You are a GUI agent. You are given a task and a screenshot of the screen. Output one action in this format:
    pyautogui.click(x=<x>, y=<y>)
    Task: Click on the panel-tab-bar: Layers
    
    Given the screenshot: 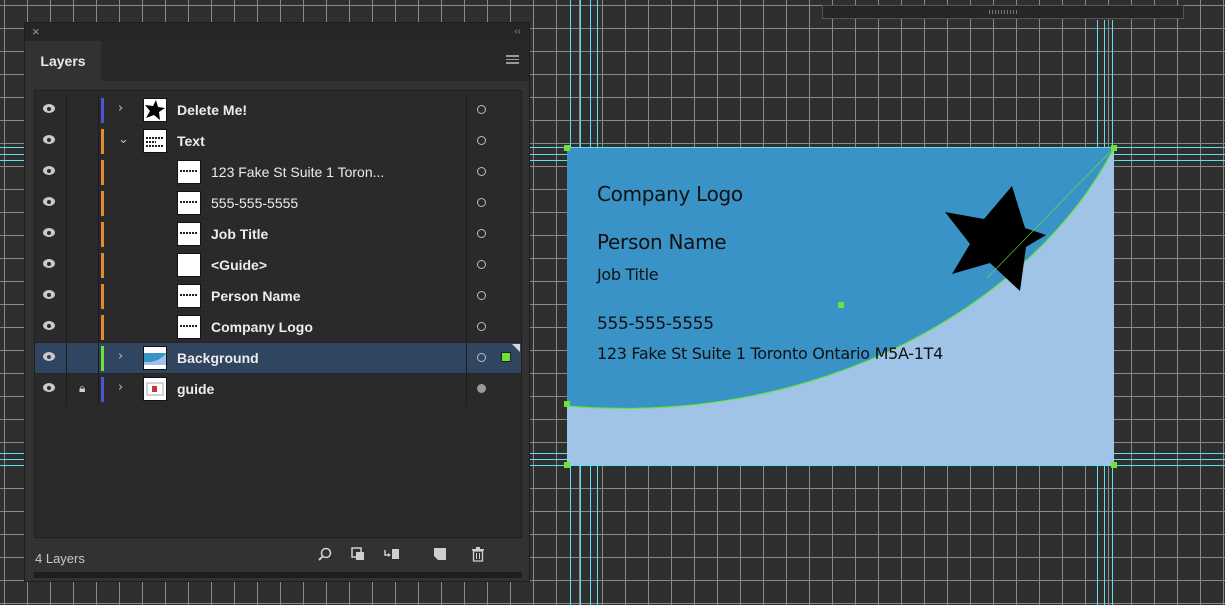 What is the action you would take?
    pyautogui.click(x=277, y=61)
    